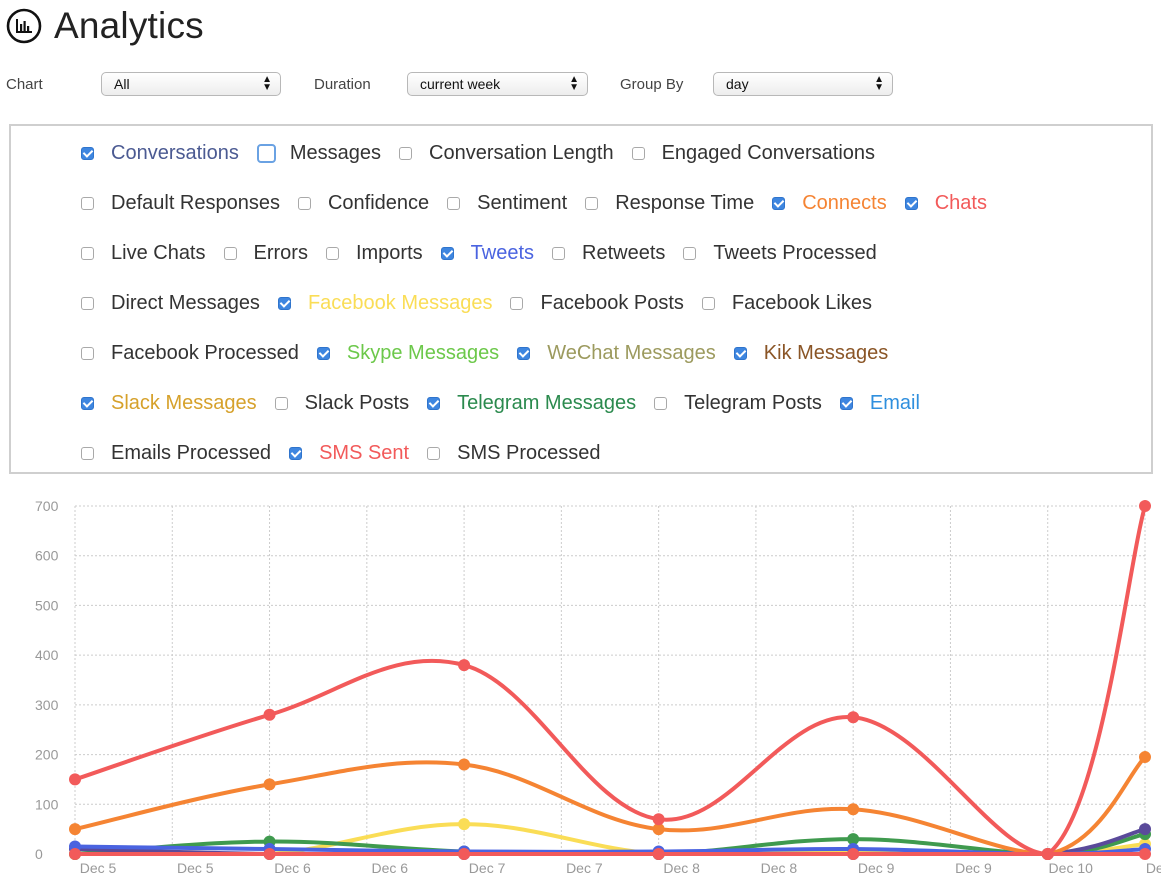 The height and width of the screenshot is (884, 1161). Describe the element at coordinates (296, 453) in the screenshot. I see `sms-sent-checkbox` at that location.